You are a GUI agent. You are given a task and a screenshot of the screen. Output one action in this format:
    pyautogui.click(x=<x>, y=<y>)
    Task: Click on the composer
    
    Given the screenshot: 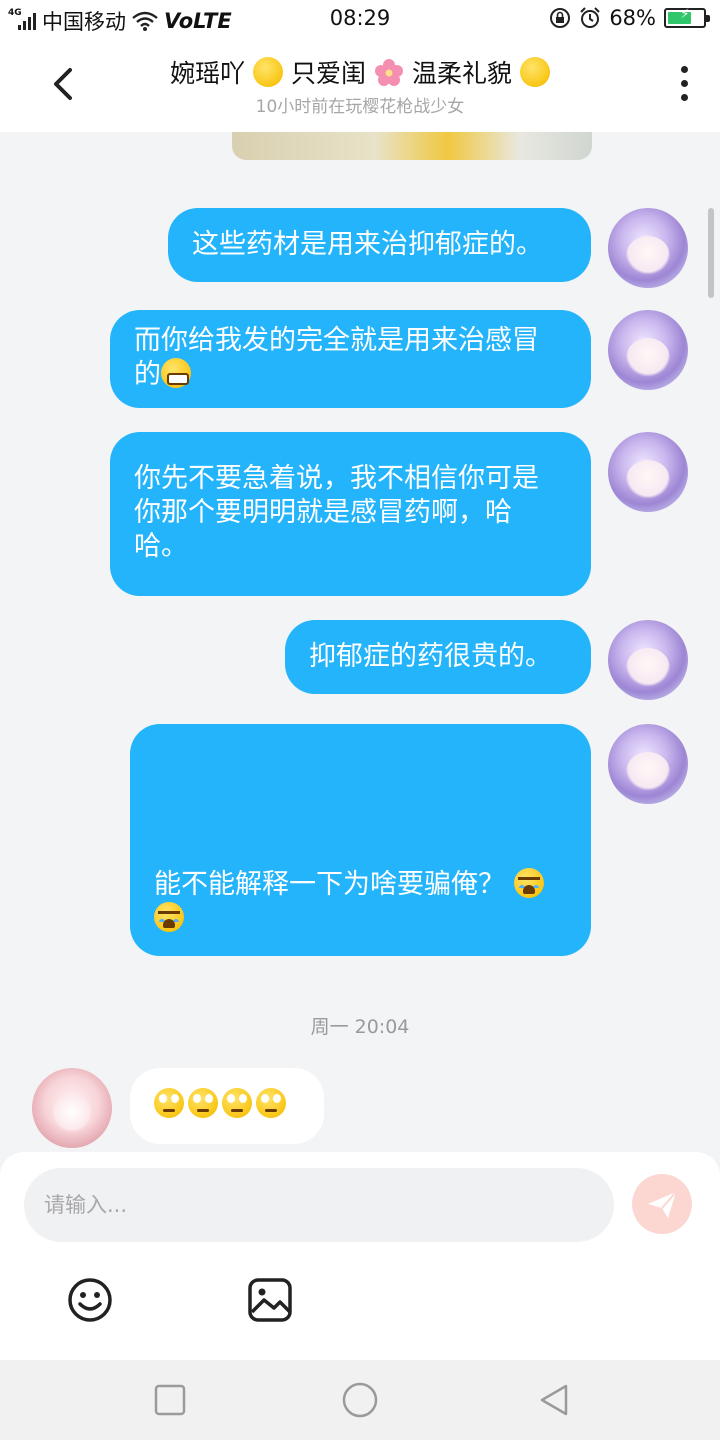 What is the action you would take?
    pyautogui.click(x=360, y=1256)
    